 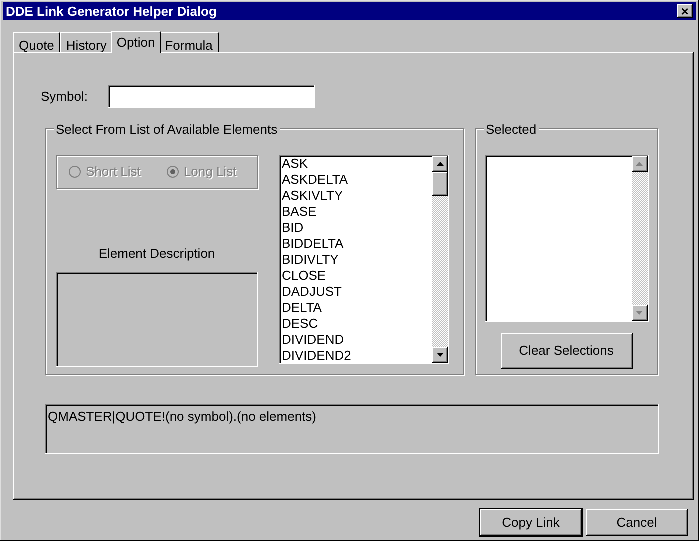 I want to click on list-item: DESC, so click(x=357, y=324).